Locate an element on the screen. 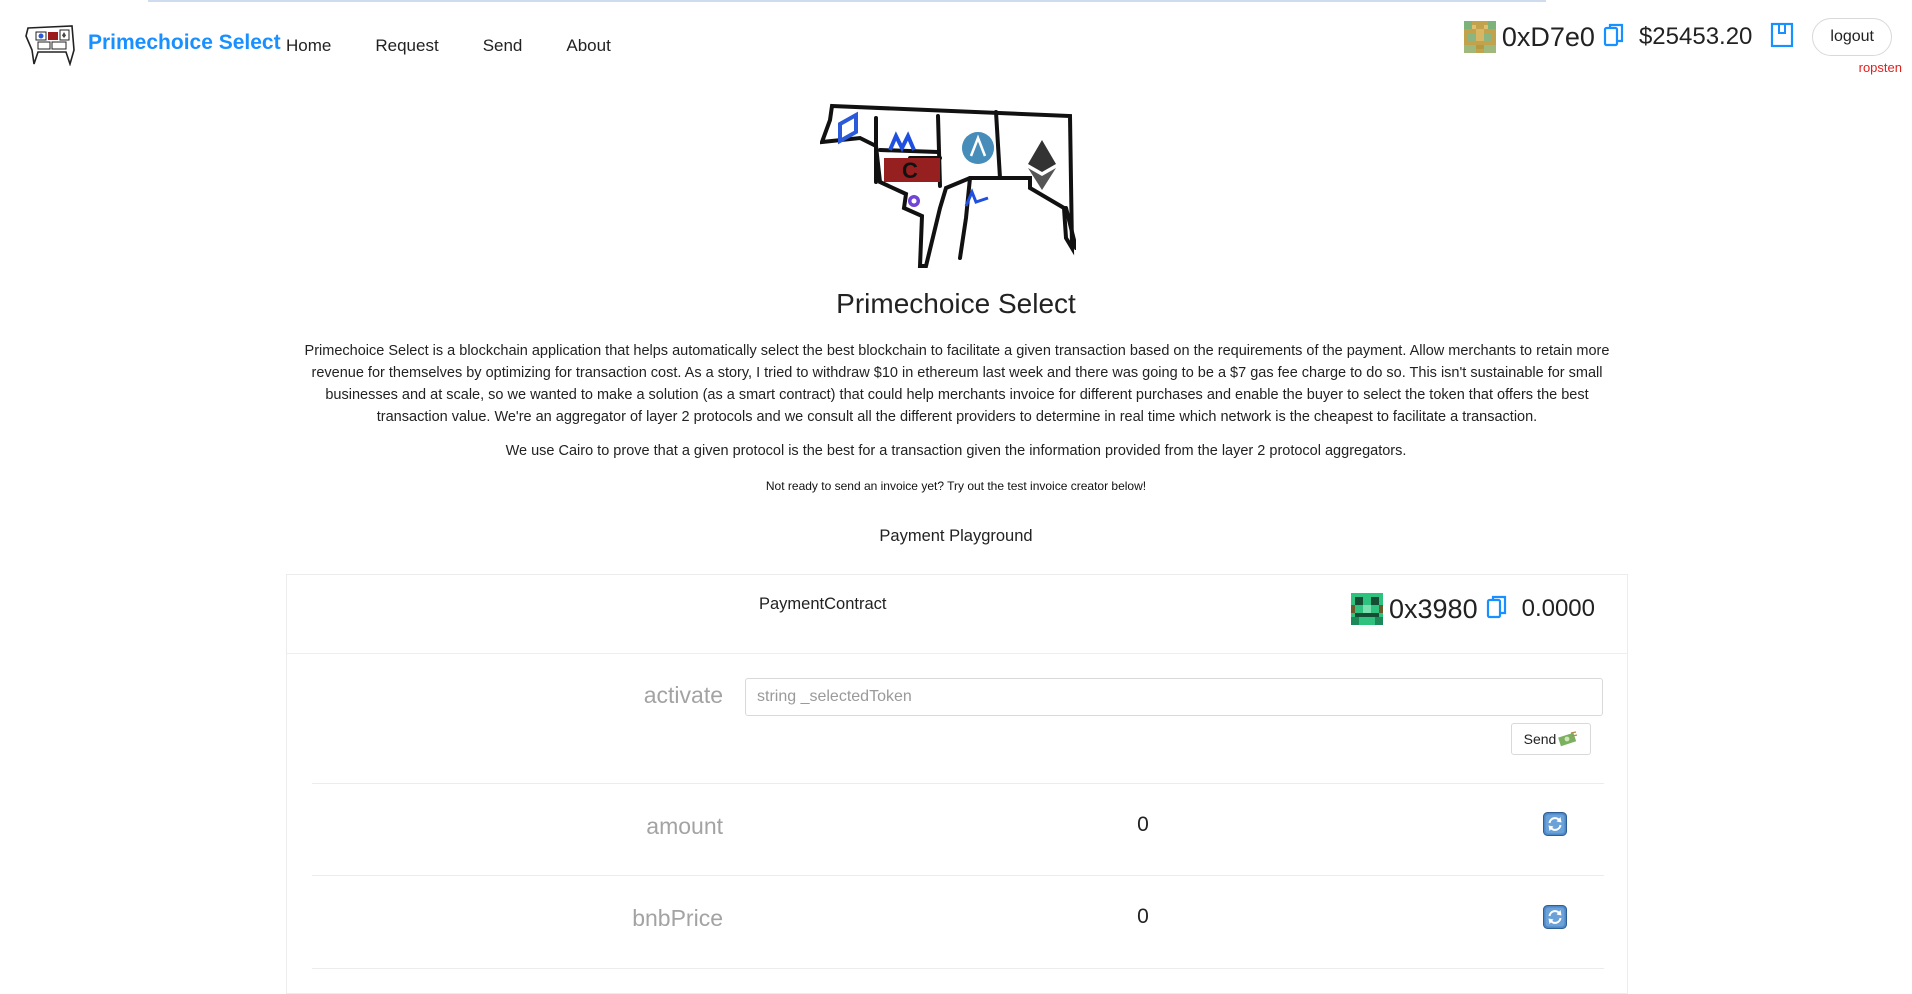  fn-label-amount: amount is located at coordinates (684, 826).